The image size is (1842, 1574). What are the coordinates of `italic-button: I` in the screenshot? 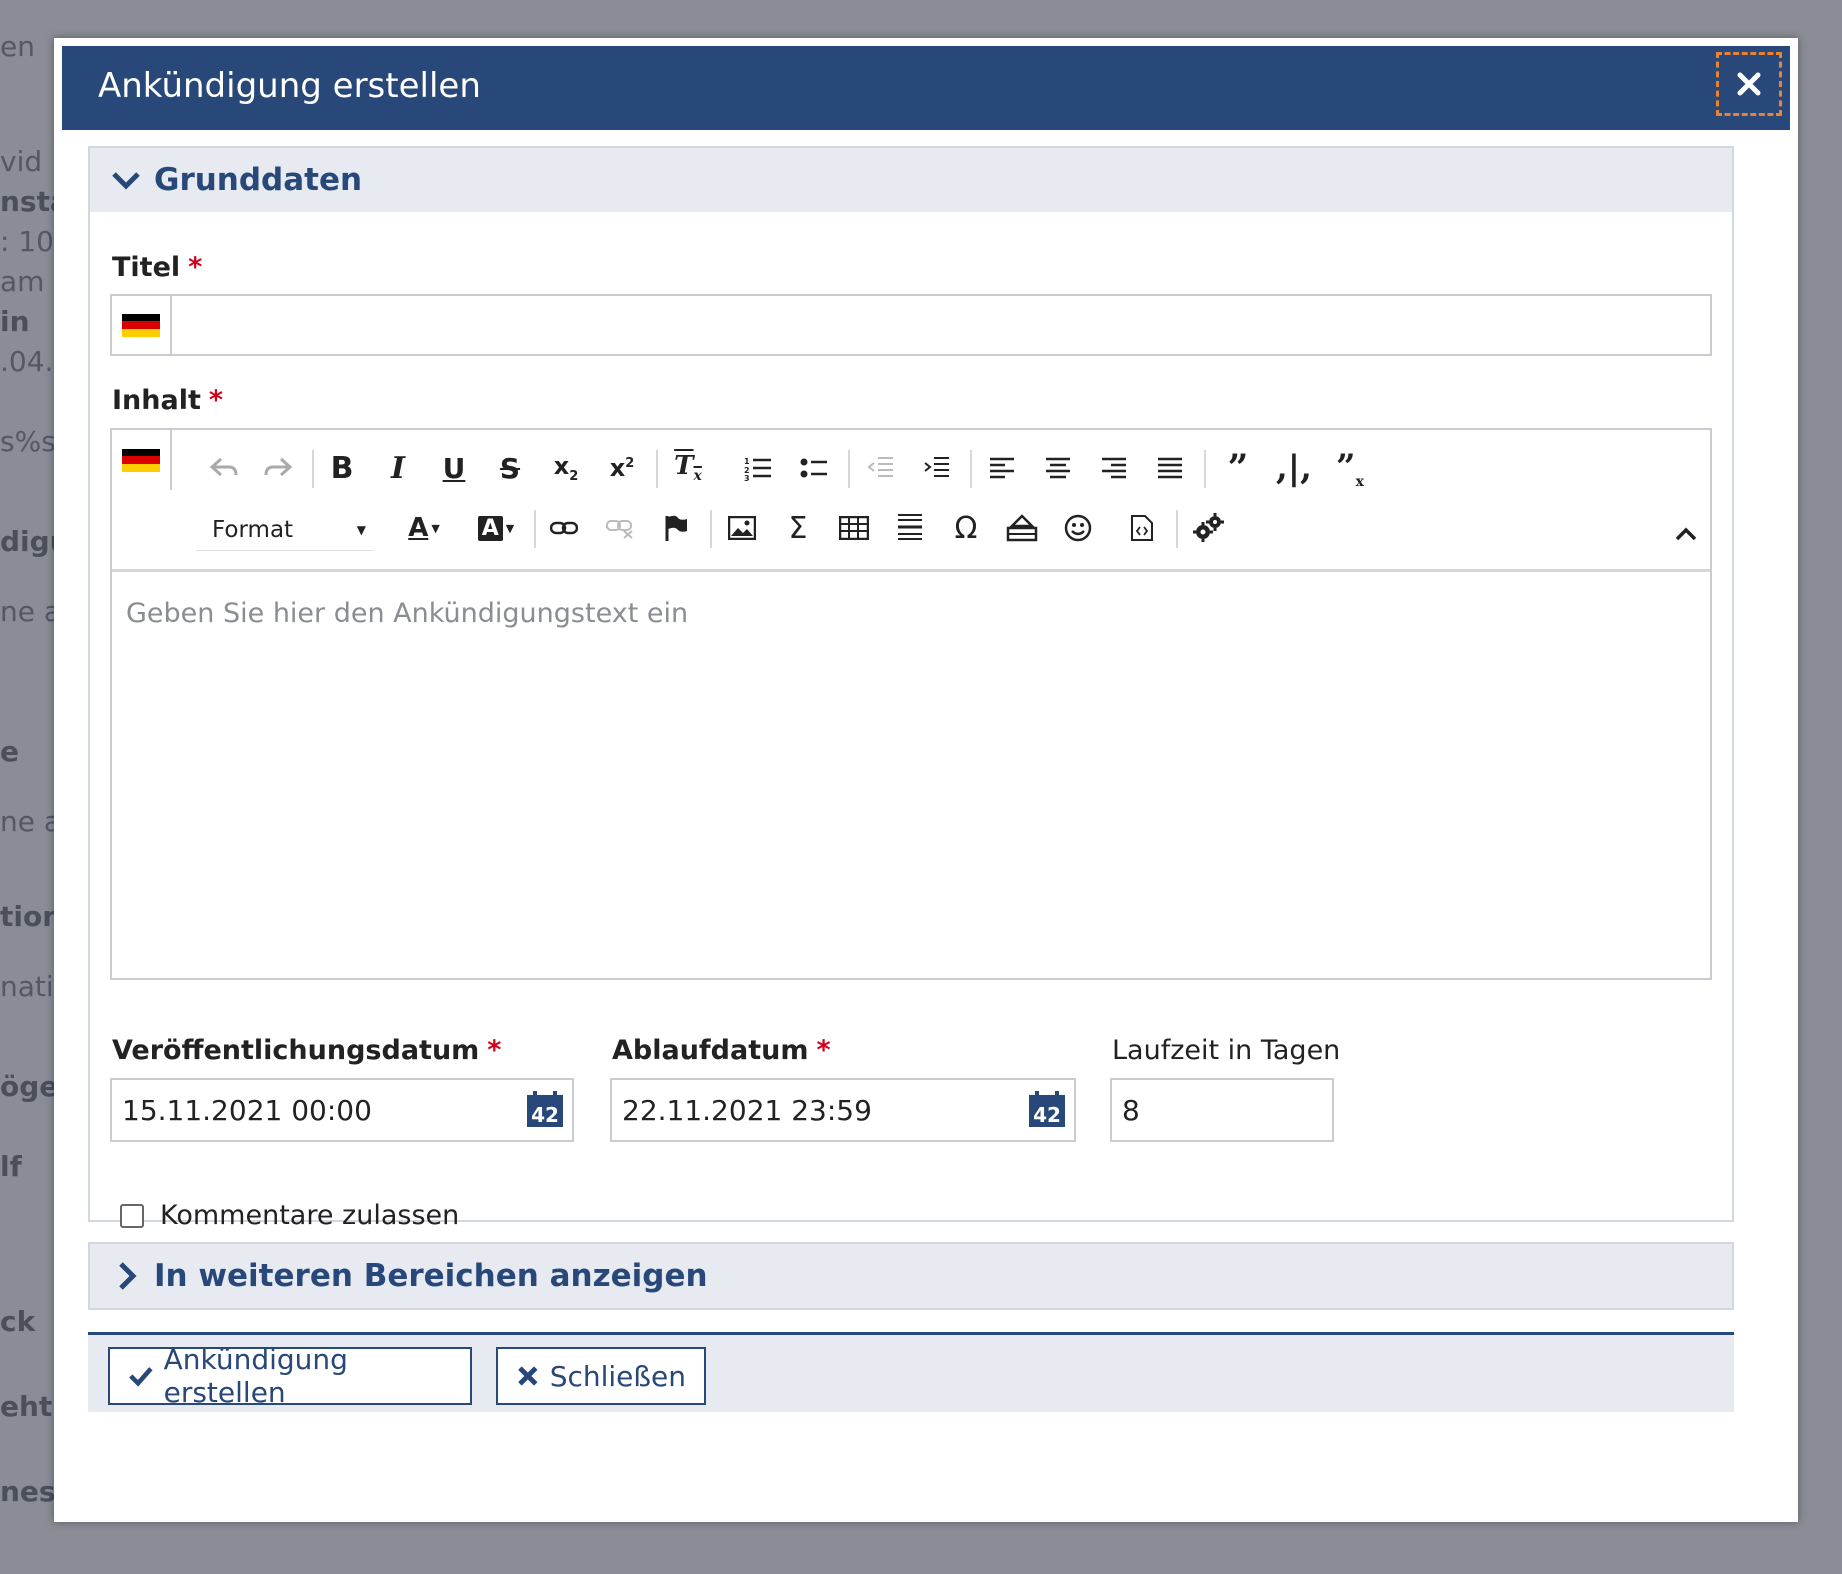 It's located at (398, 468).